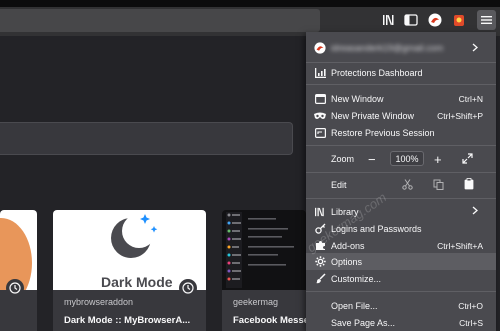 The height and width of the screenshot is (331, 500). What do you see at coordinates (160, 20) in the screenshot?
I see `url-bar` at bounding box center [160, 20].